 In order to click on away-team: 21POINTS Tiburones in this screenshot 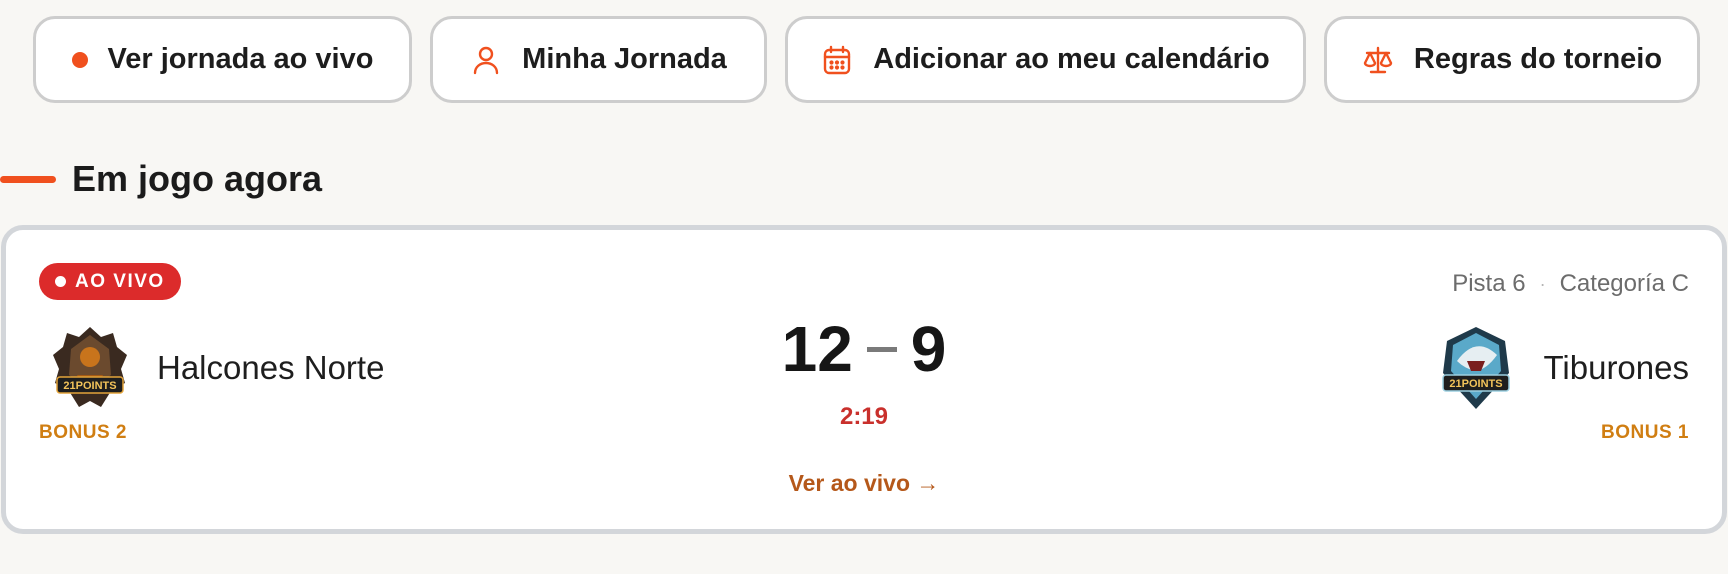, I will do `click(1563, 368)`.